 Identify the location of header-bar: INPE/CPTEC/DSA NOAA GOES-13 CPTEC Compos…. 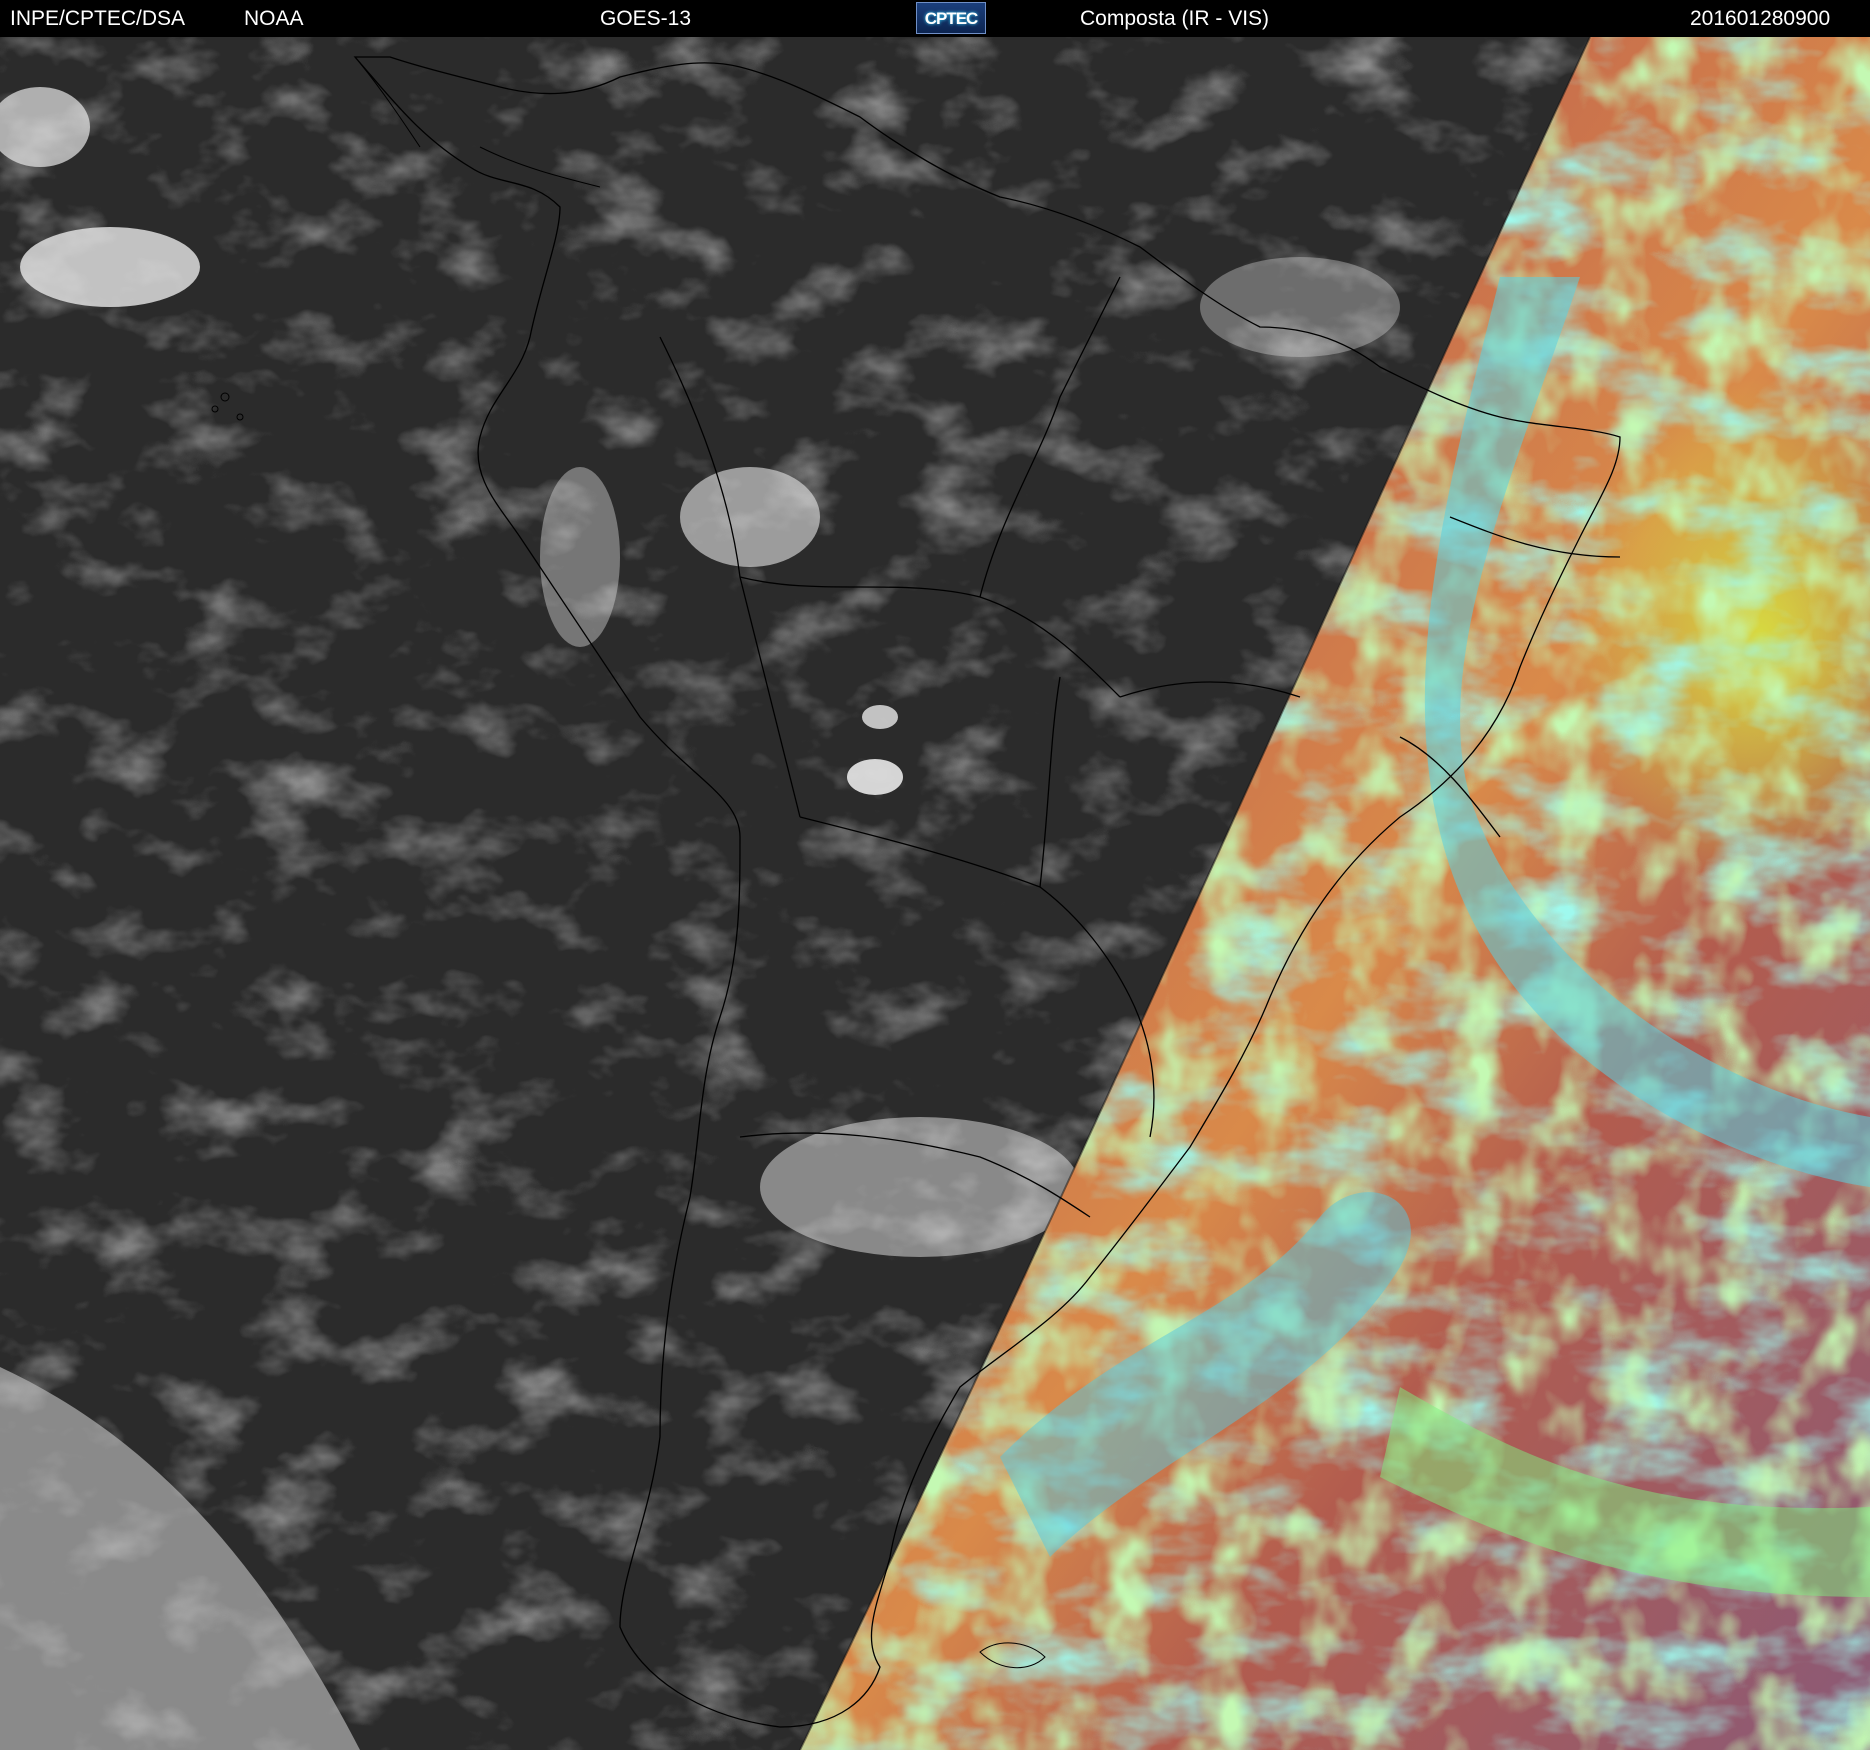
(935, 18).